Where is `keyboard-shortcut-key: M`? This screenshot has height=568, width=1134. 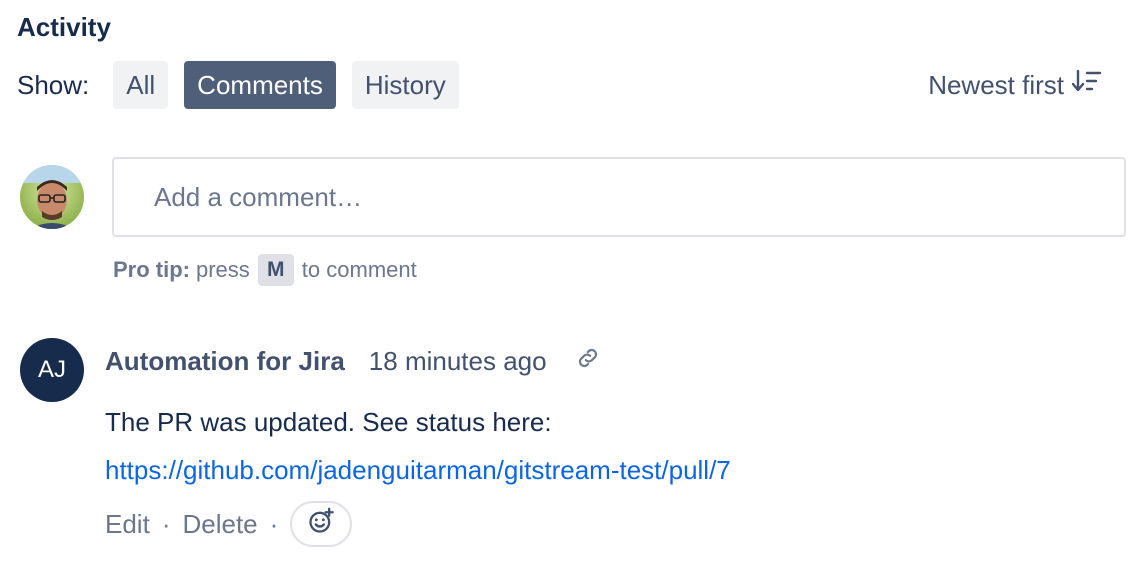
keyboard-shortcut-key: M is located at coordinates (275, 270).